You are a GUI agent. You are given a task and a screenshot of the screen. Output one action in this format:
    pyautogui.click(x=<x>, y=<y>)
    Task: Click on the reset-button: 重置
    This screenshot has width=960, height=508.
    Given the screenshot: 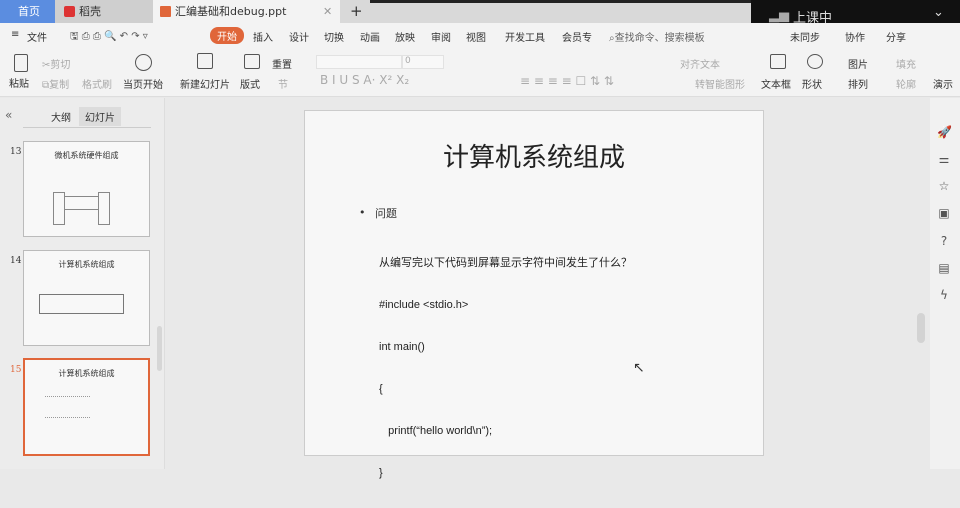 What is the action you would take?
    pyautogui.click(x=282, y=63)
    